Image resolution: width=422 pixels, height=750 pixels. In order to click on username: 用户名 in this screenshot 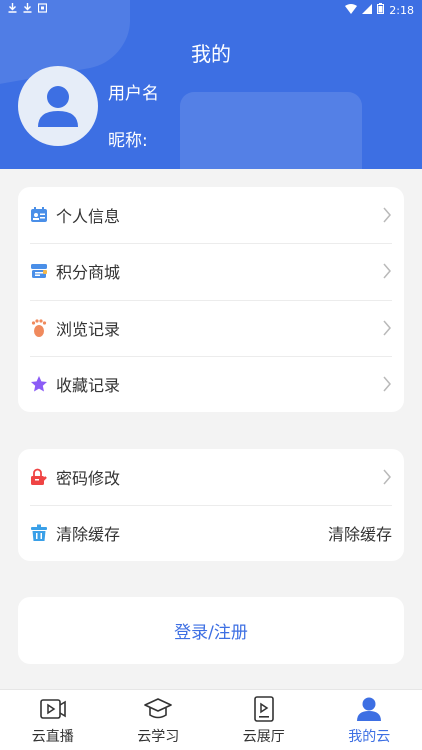, I will do `click(133, 94)`.